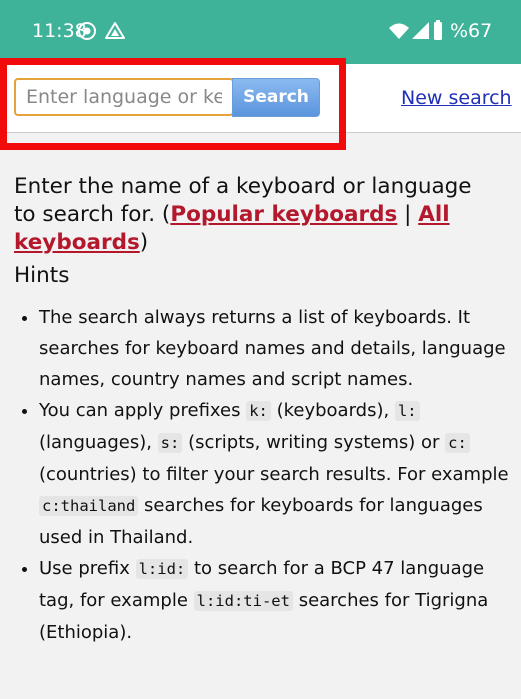  What do you see at coordinates (314, 442) in the screenshot?
I see `hint-2-text: (scripts, writing systems) or` at bounding box center [314, 442].